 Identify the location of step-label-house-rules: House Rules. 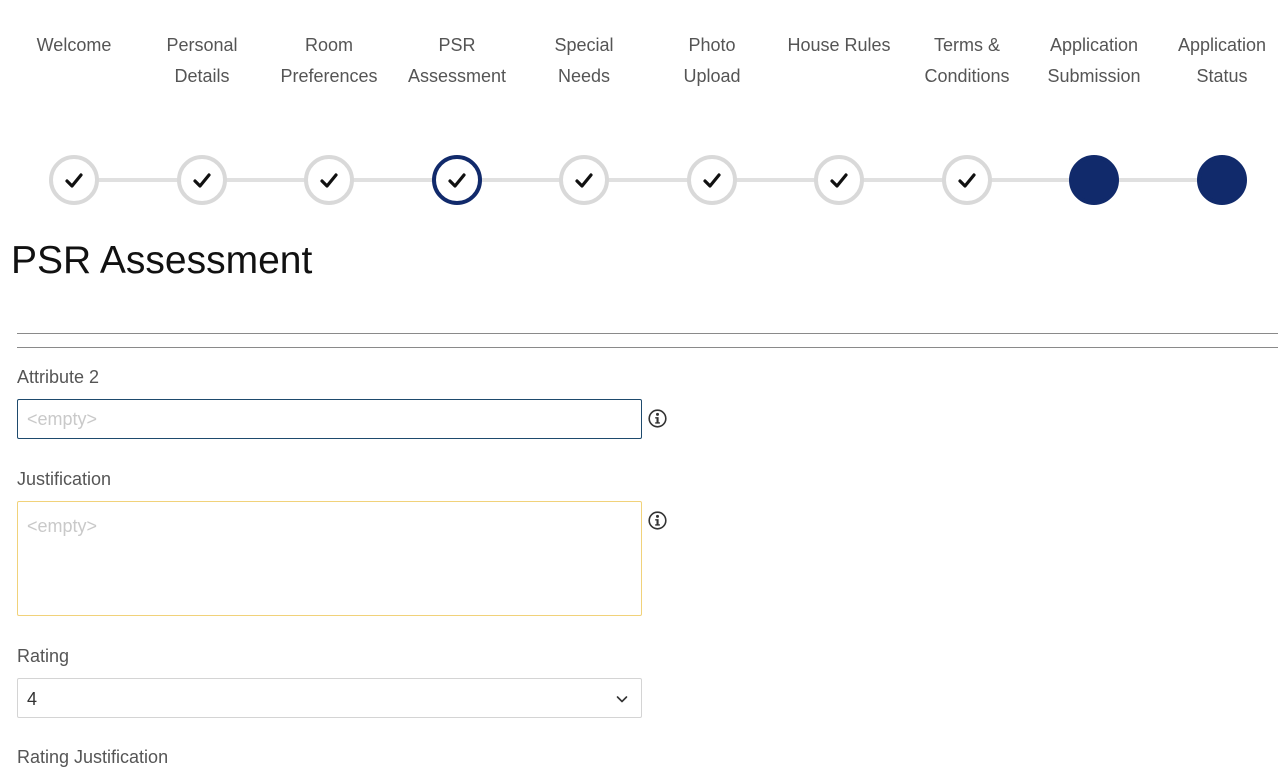
(839, 45).